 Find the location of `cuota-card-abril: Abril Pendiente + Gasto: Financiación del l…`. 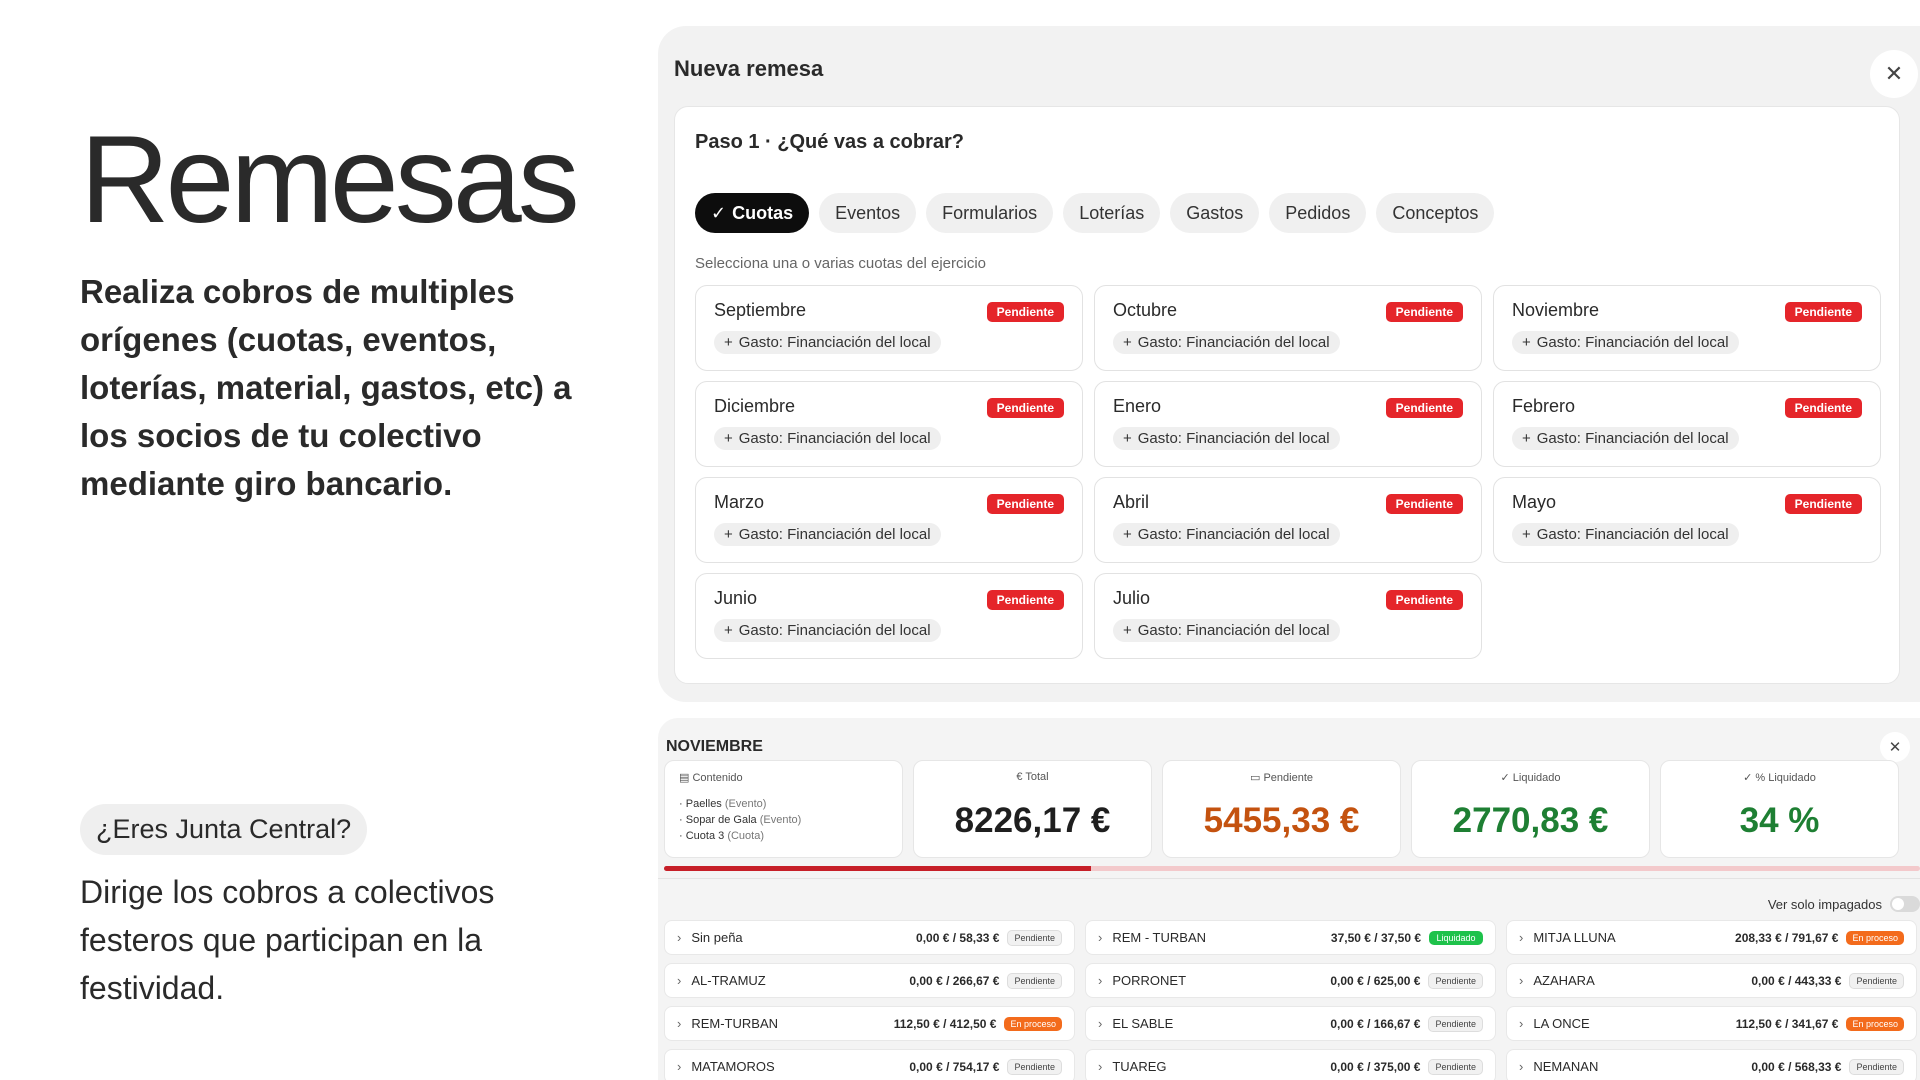

cuota-card-abril: Abril Pendiente + Gasto: Financiación del l… is located at coordinates (1288, 520).